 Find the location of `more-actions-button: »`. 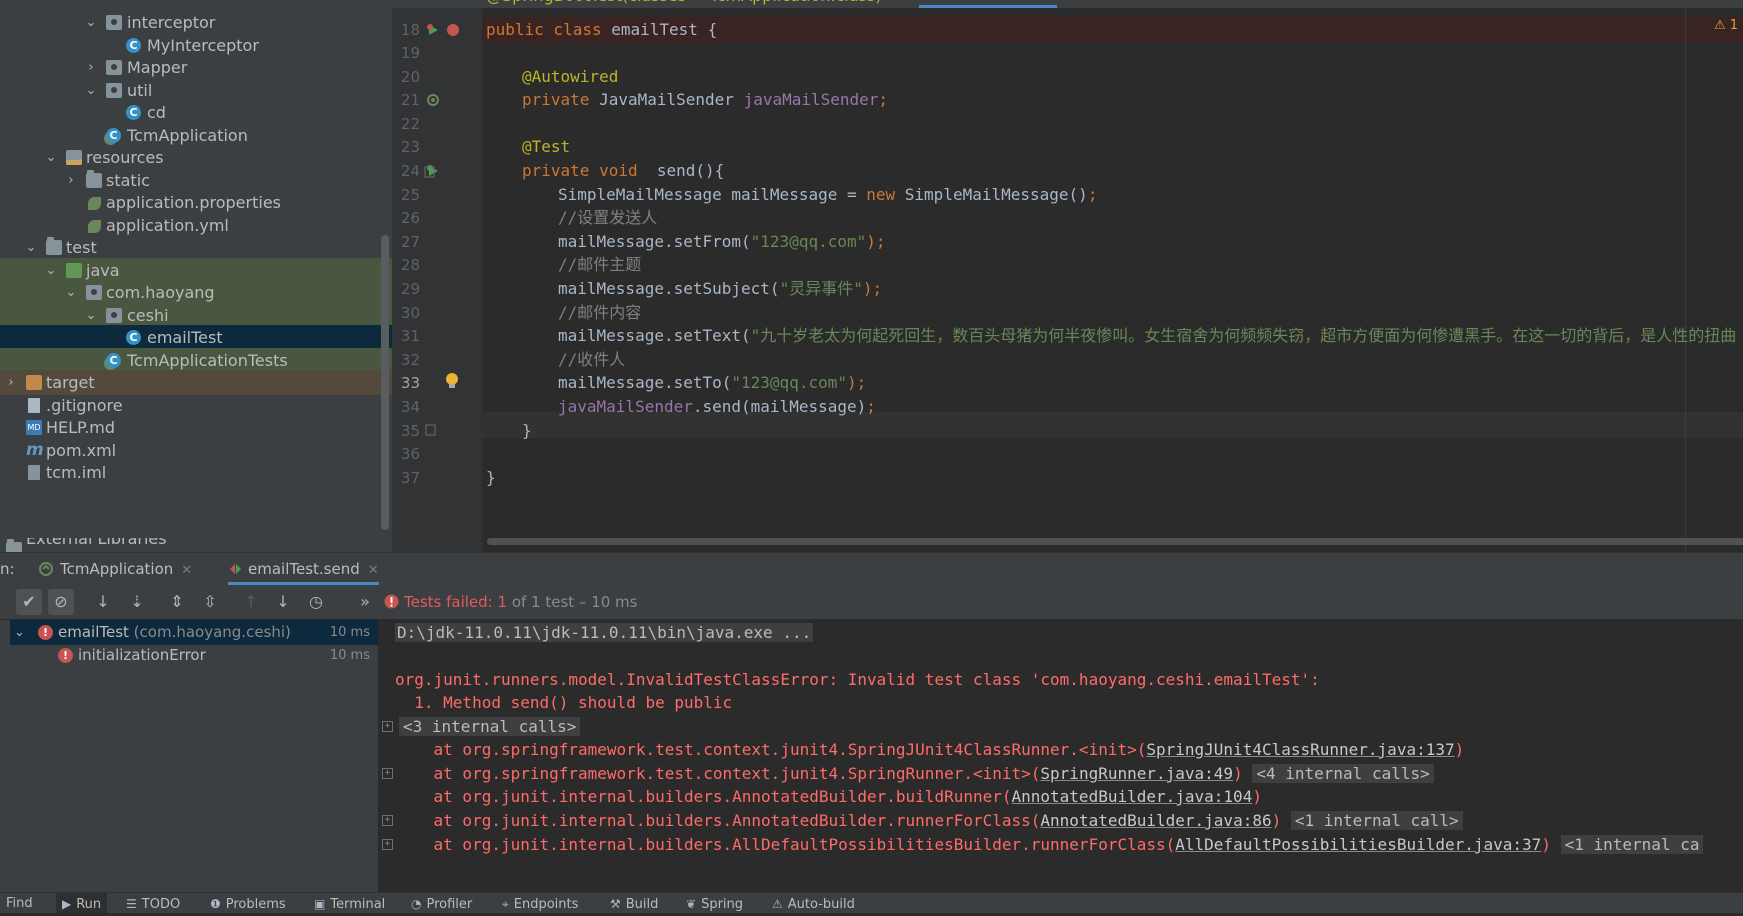

more-actions-button: » is located at coordinates (365, 602).